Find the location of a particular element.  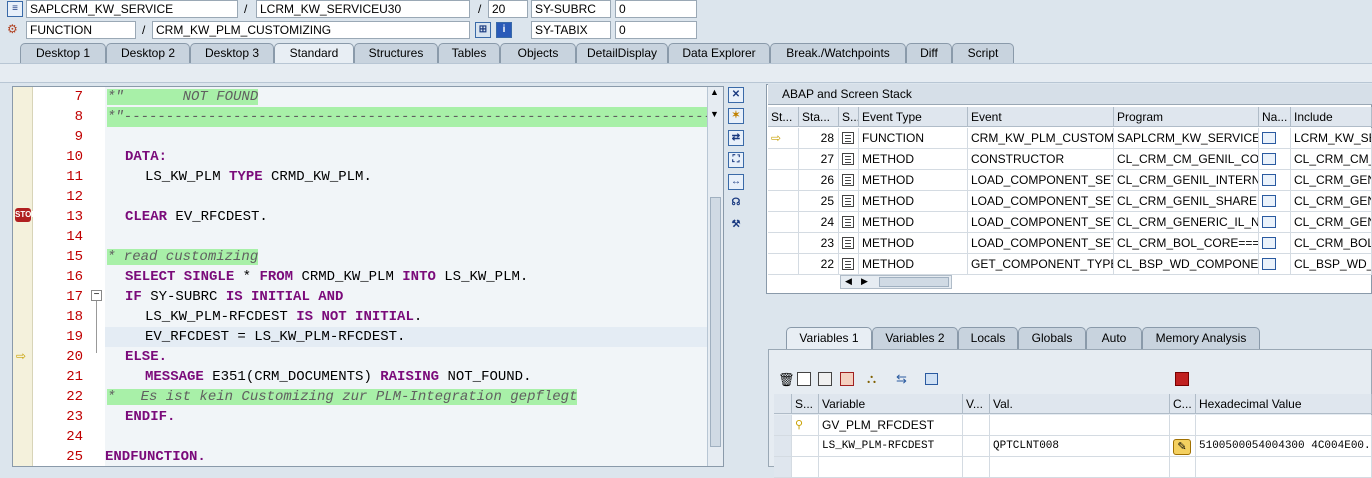

col-header: Event is located at coordinates (1041, 117).